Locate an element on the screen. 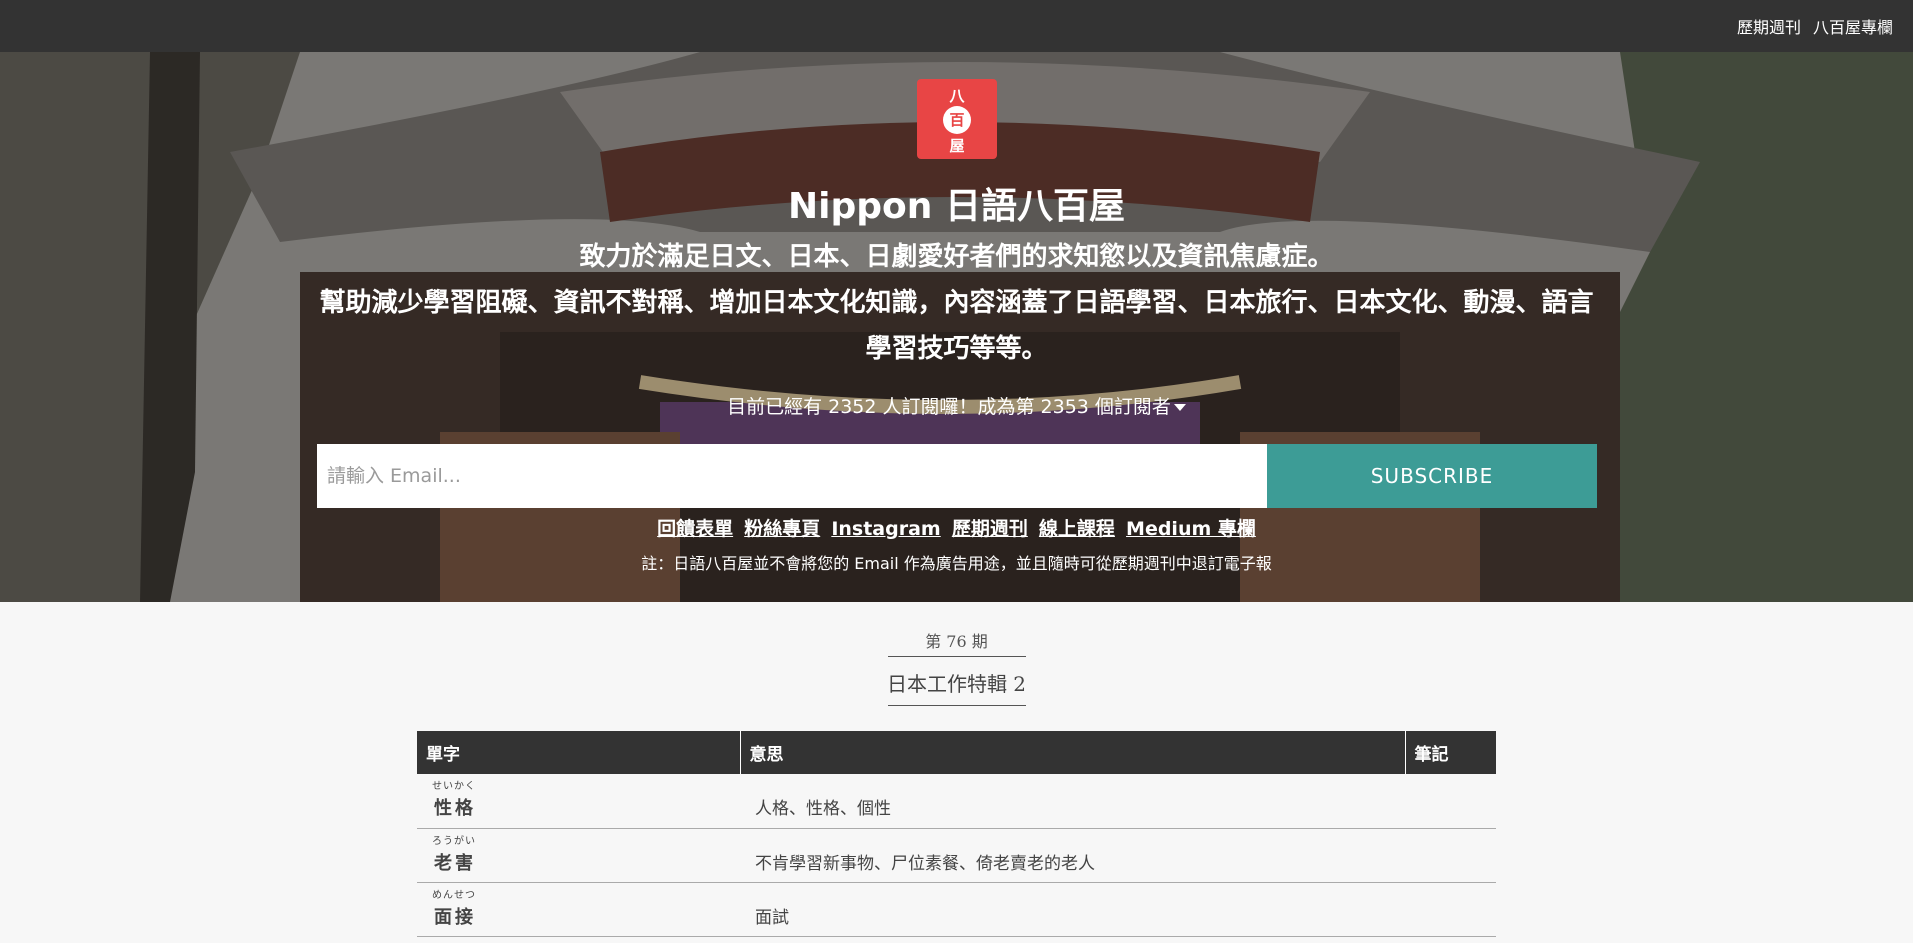 The width and height of the screenshot is (1913, 943). subscriber-count-text: 目前已經有 2352 人訂閱囉！成為第 2353 個訂閱者 is located at coordinates (949, 407).